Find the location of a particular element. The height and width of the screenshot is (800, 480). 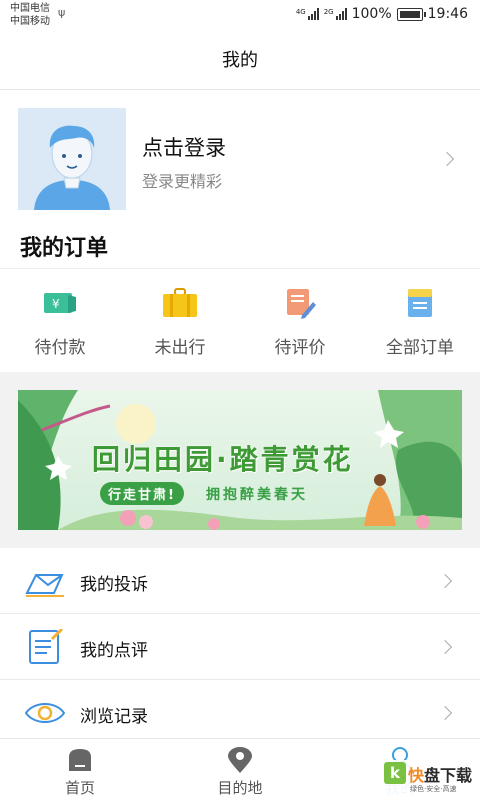

signal-1-icon: 4G is located at coordinates (307, 14).